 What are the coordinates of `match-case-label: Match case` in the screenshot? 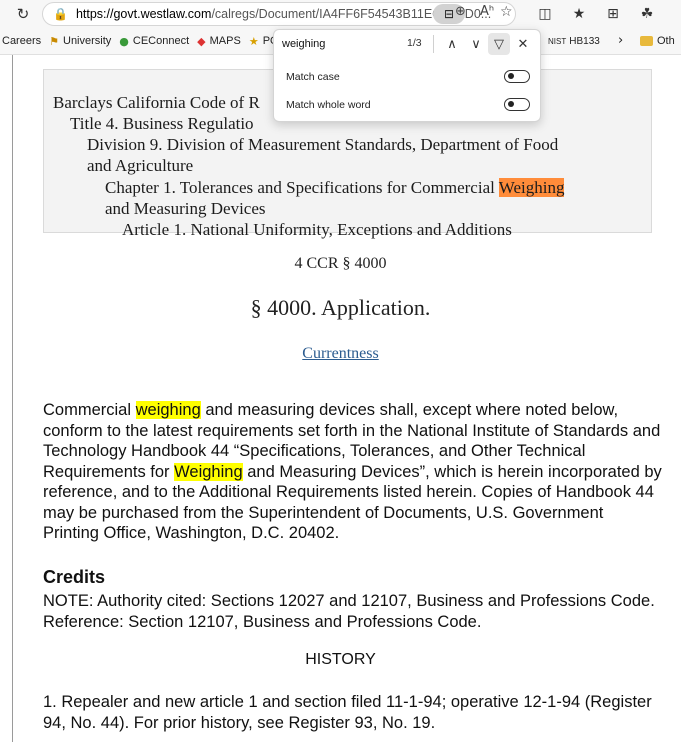 It's located at (313, 77).